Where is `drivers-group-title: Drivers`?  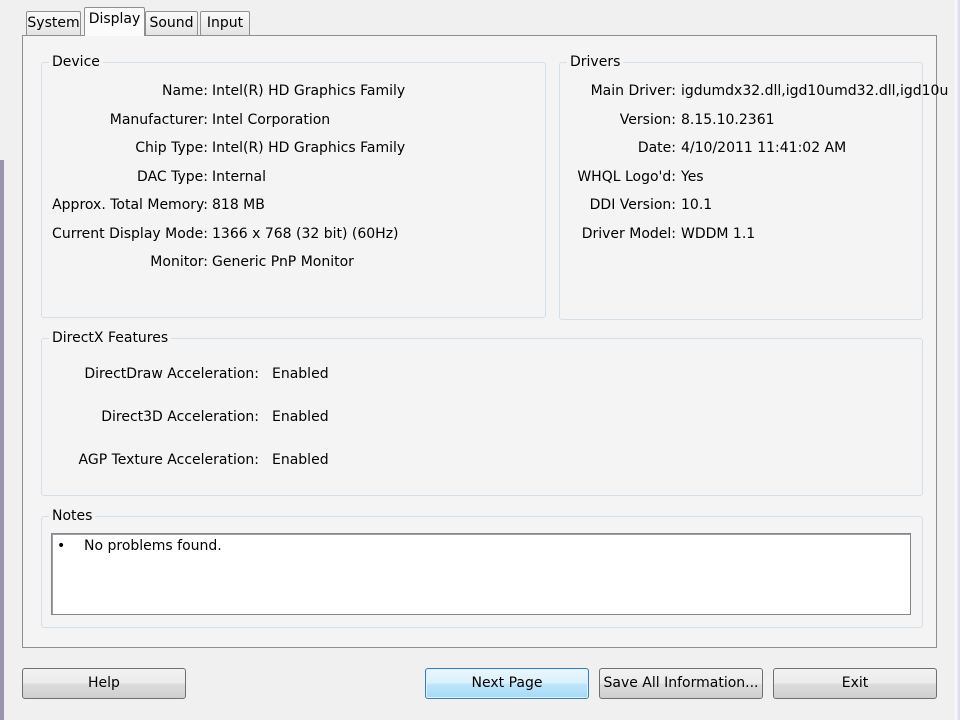 drivers-group-title: Drivers is located at coordinates (595, 62).